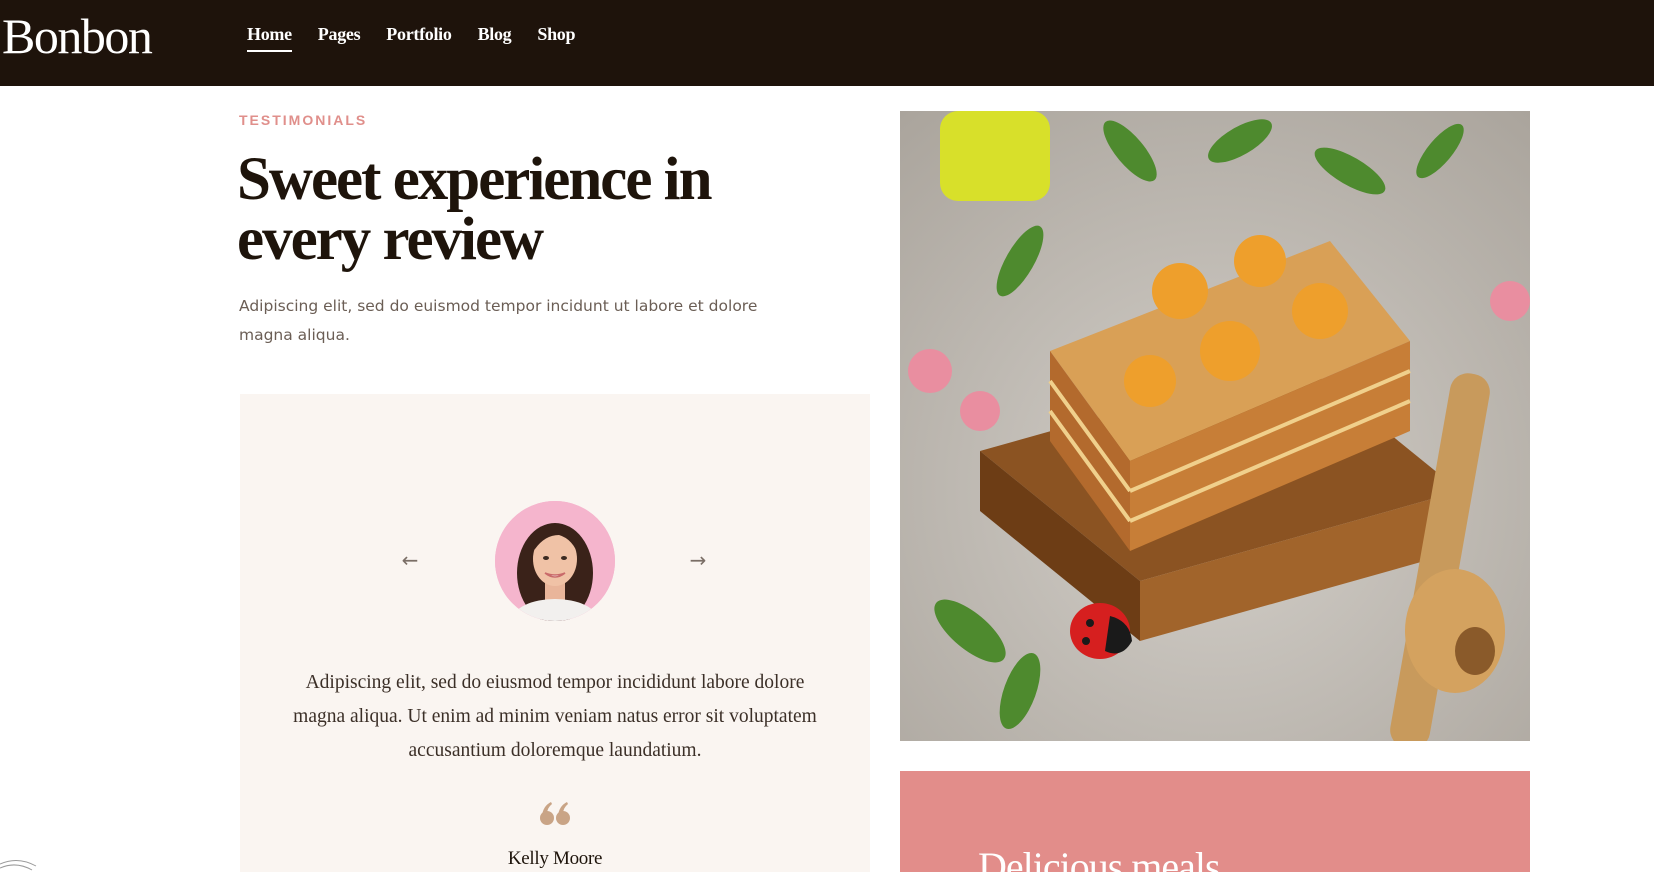  Describe the element at coordinates (1099, 858) in the screenshot. I see `promo-title: Delicious meals` at that location.